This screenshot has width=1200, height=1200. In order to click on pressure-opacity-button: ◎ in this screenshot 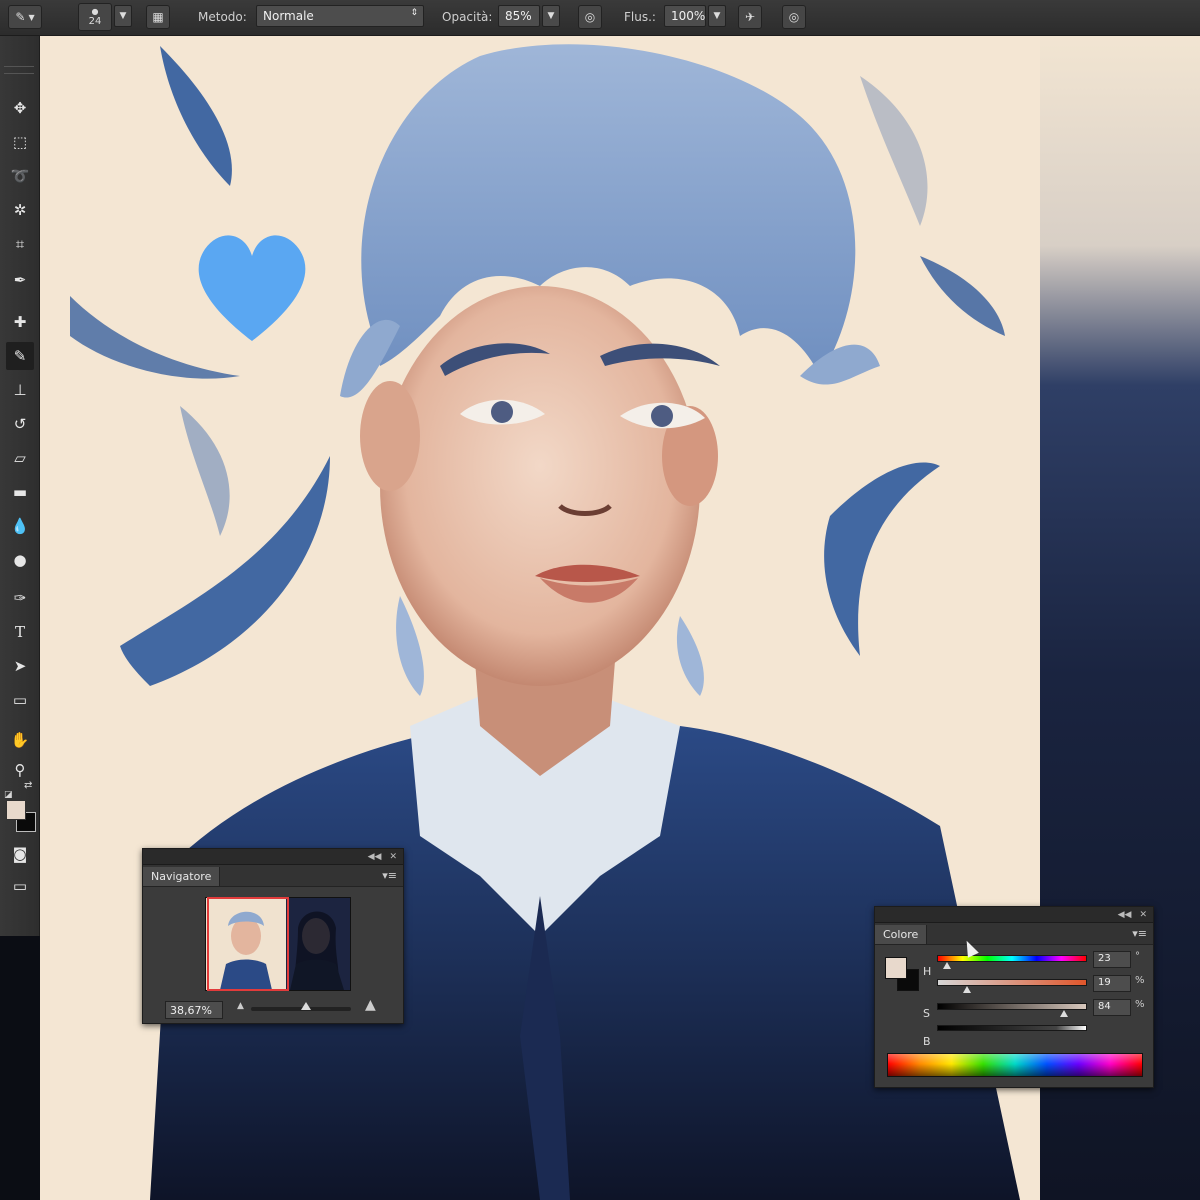, I will do `click(590, 17)`.